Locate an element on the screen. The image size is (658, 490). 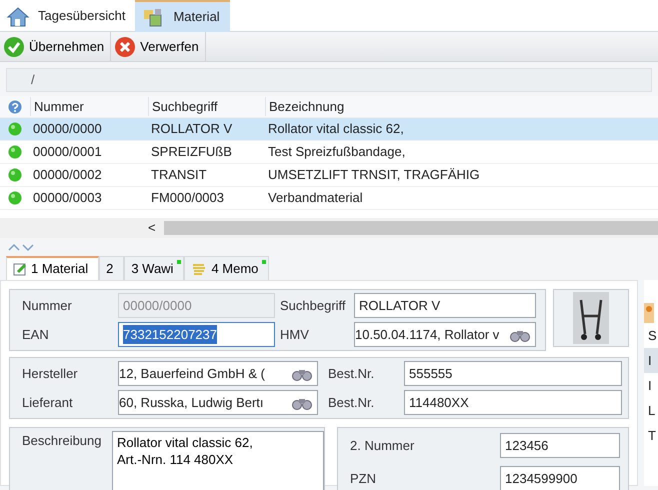
path-field: / is located at coordinates (329, 80).